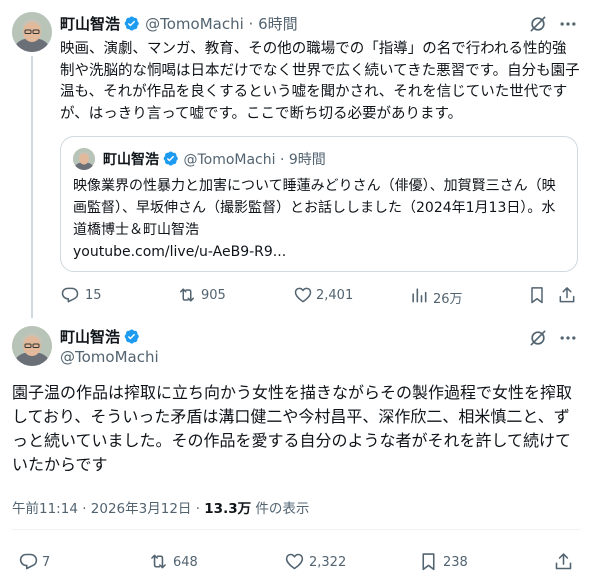 The height and width of the screenshot is (580, 592). I want to click on views-icon, so click(419, 295).